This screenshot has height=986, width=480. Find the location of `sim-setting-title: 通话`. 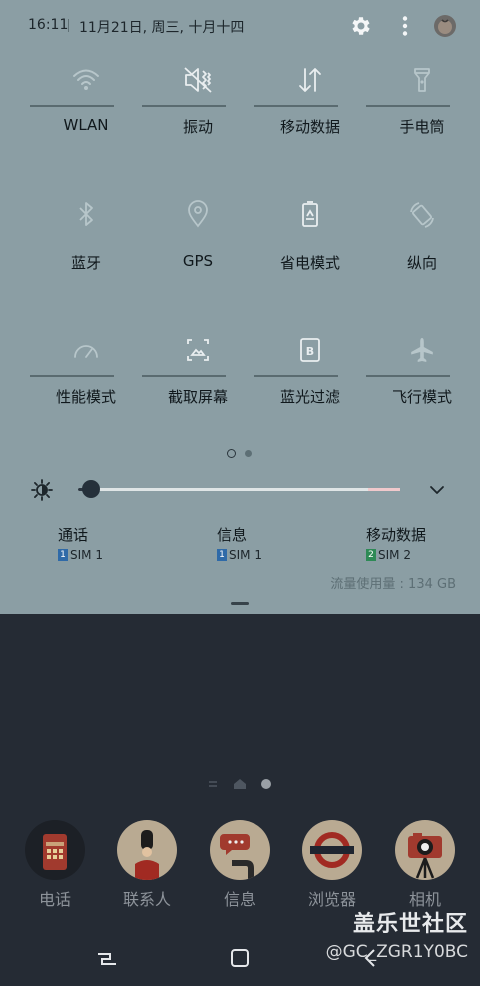

sim-setting-title: 通话 is located at coordinates (73, 535).